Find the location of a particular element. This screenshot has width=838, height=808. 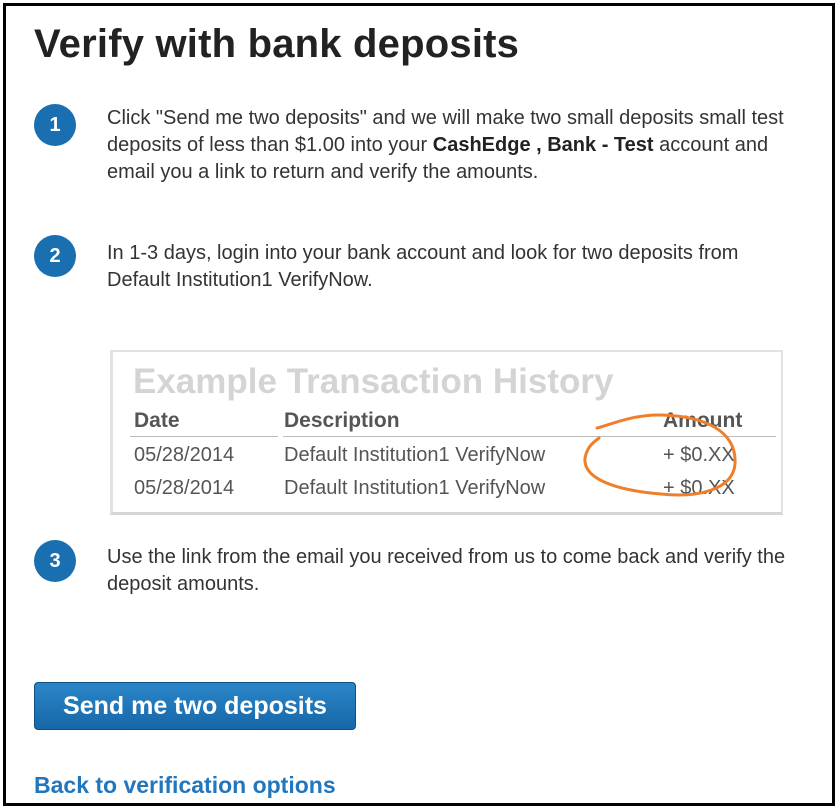

row-2-description: Default Institution1 VerifyNow is located at coordinates (415, 488).